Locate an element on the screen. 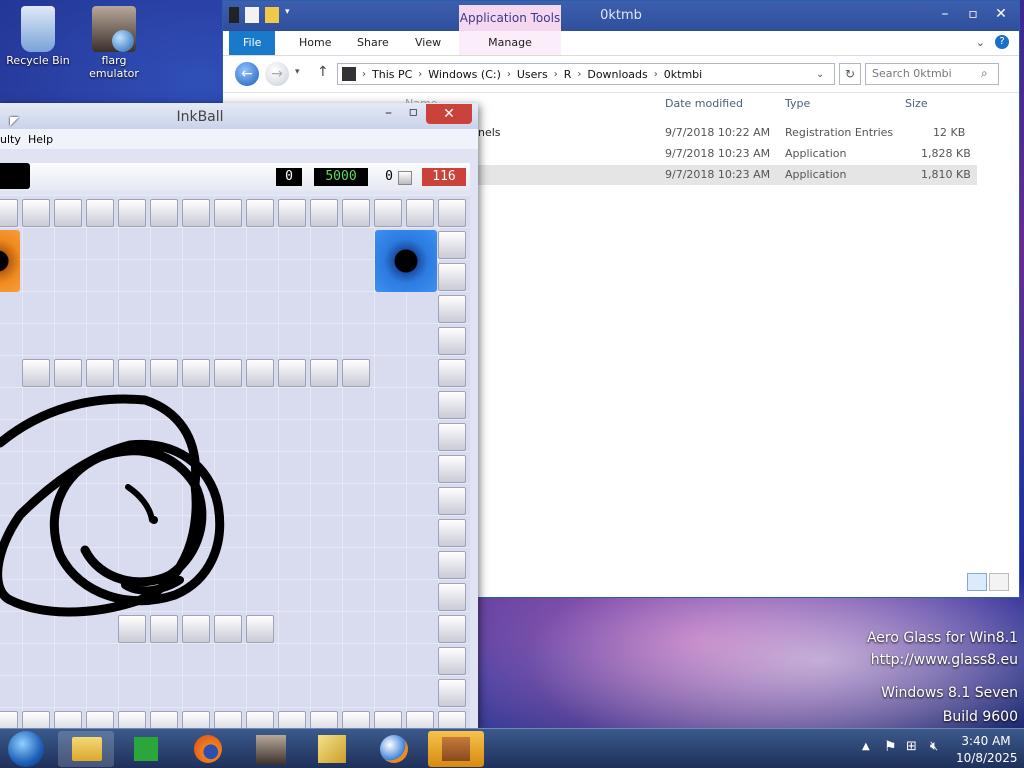 The image size is (1024, 768). black-ball is located at coordinates (154, 520).